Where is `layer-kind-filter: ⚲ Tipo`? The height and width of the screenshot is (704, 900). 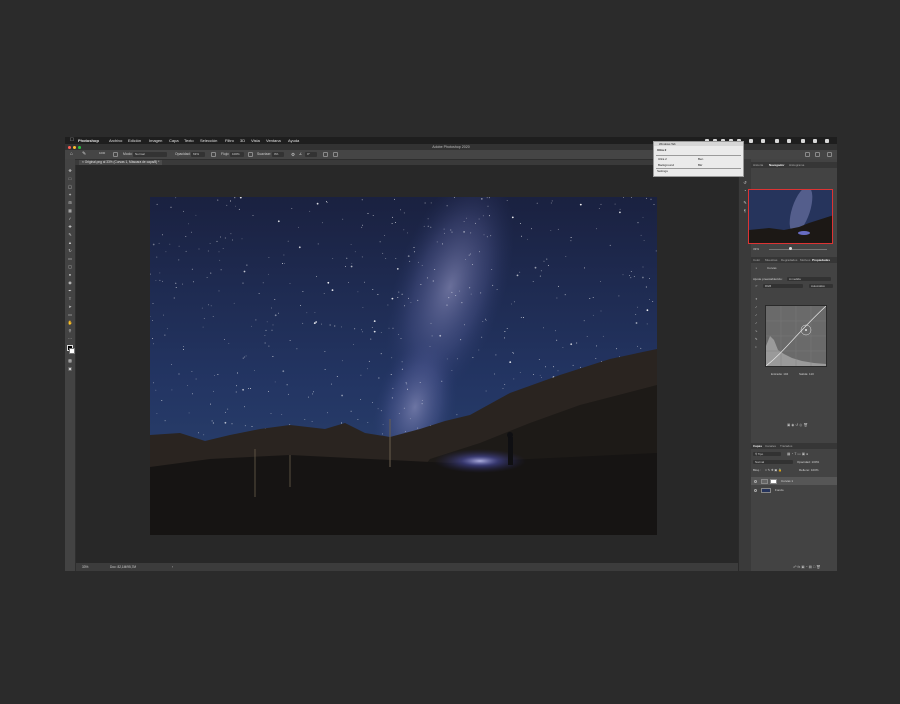
layer-kind-filter: ⚲ Tipo is located at coordinates (767, 454).